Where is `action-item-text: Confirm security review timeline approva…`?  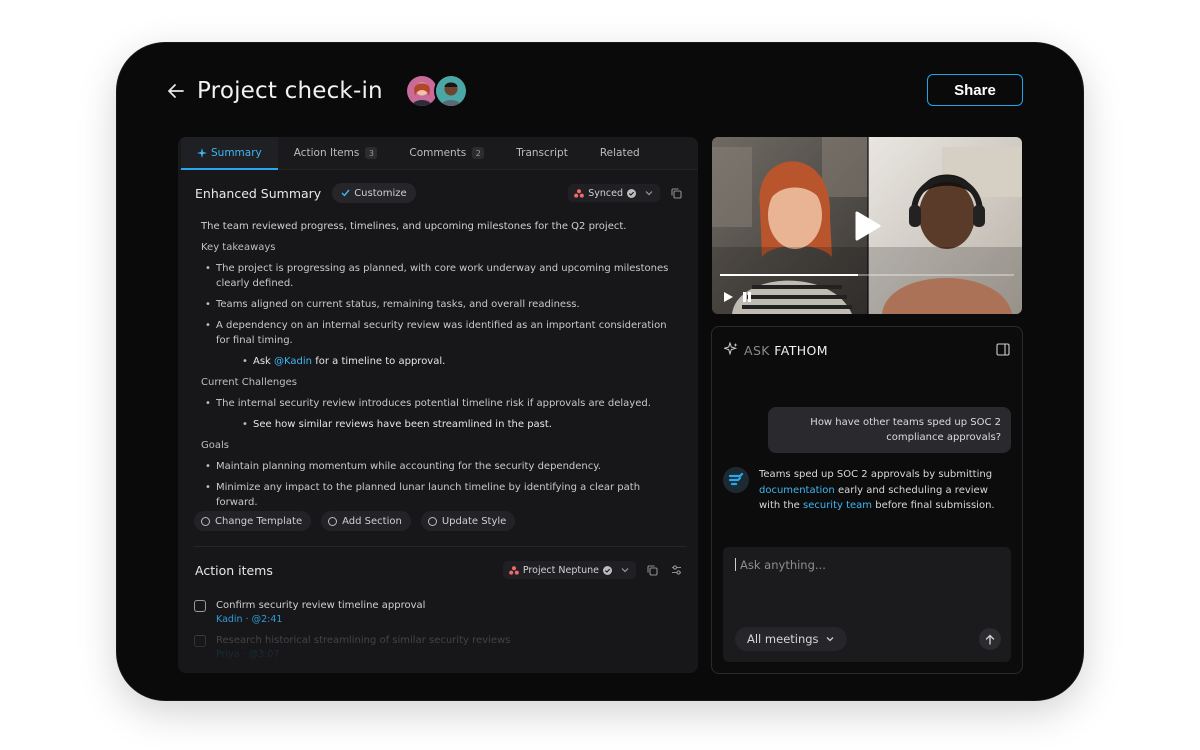
action-item-text: Confirm security review timeline approva… is located at coordinates (321, 605).